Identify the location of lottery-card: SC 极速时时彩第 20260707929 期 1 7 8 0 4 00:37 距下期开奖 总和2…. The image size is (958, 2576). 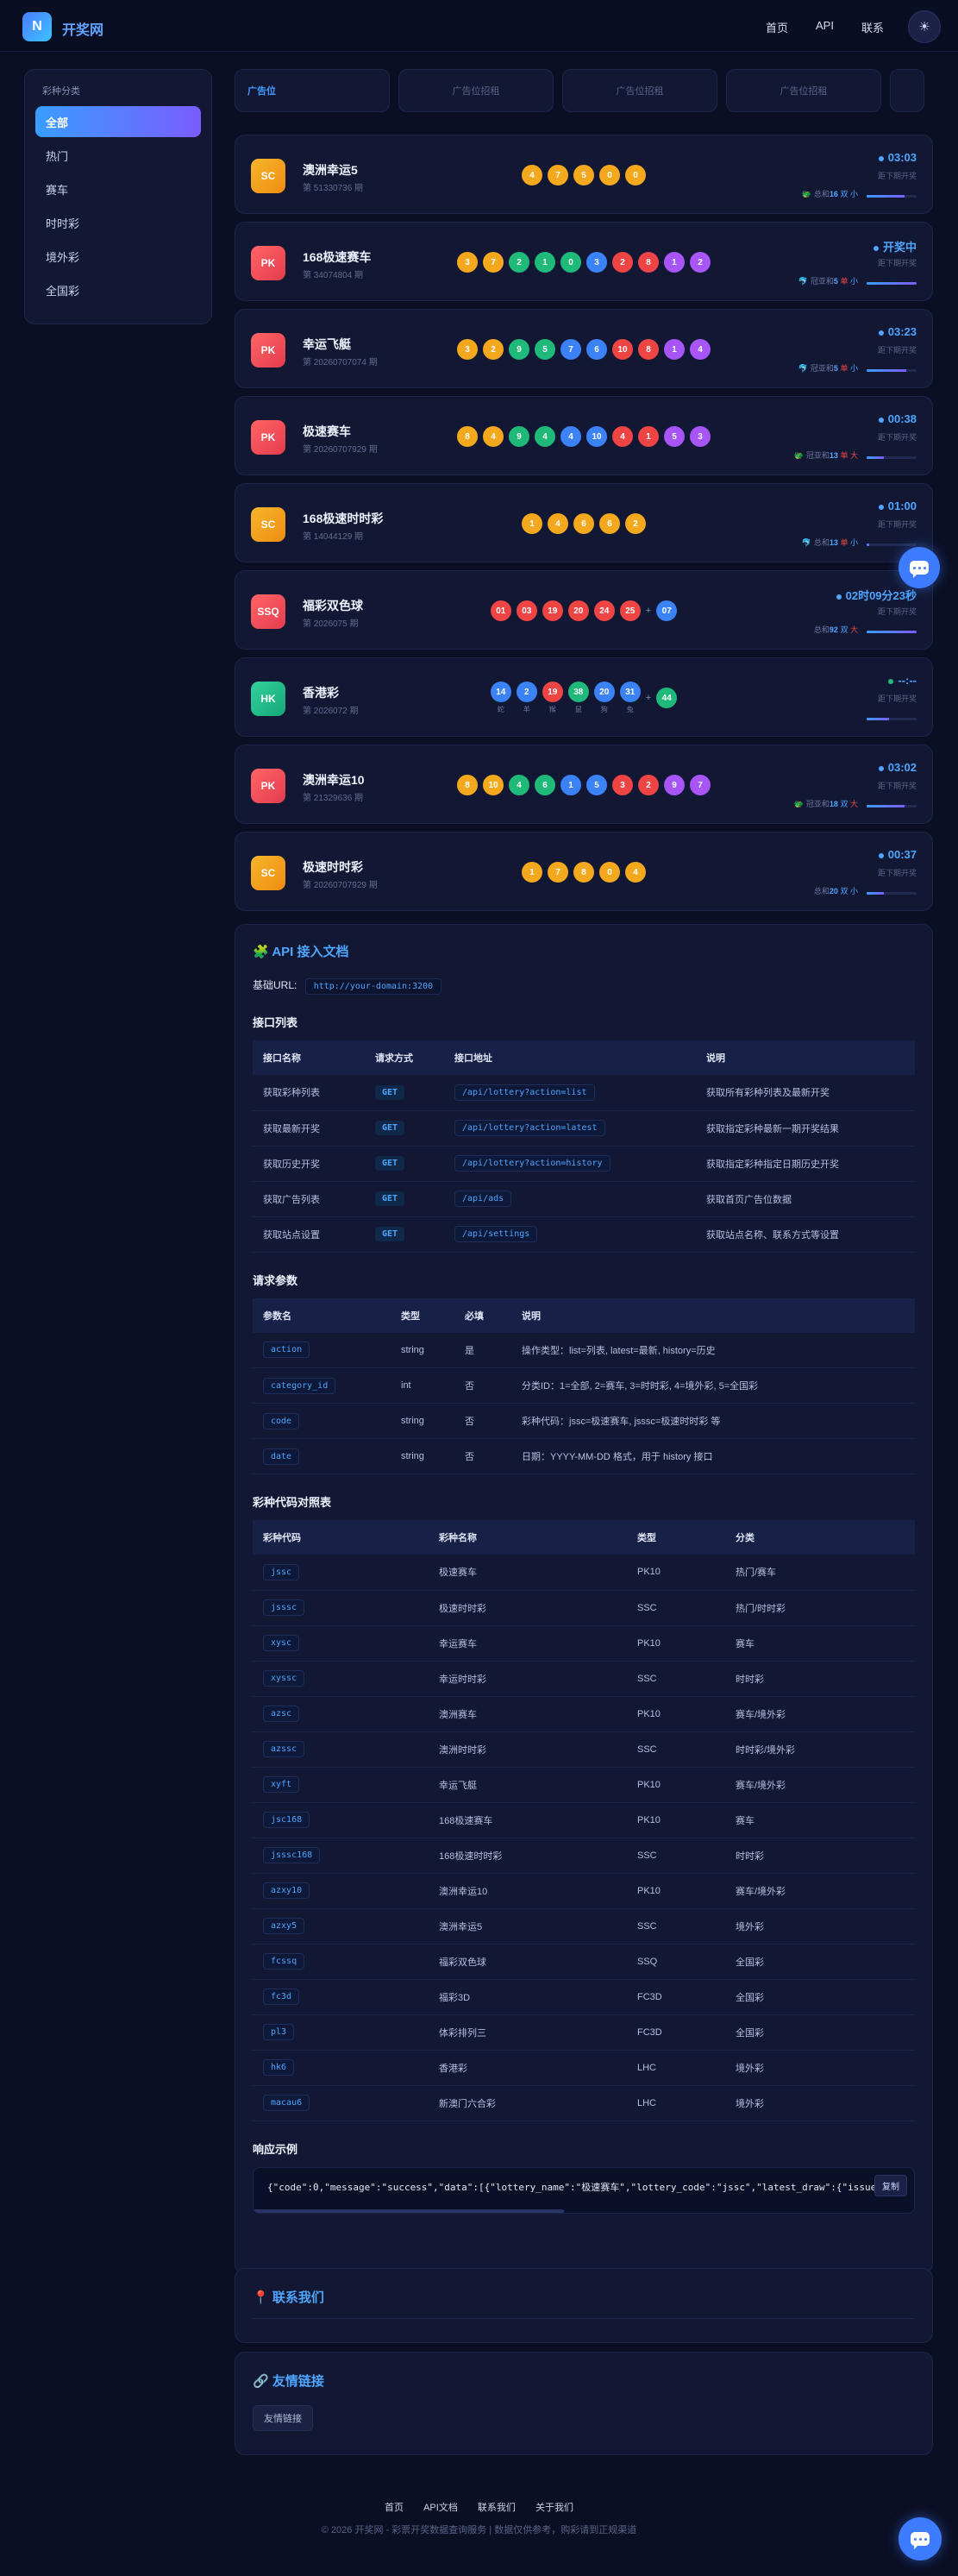
(584, 871).